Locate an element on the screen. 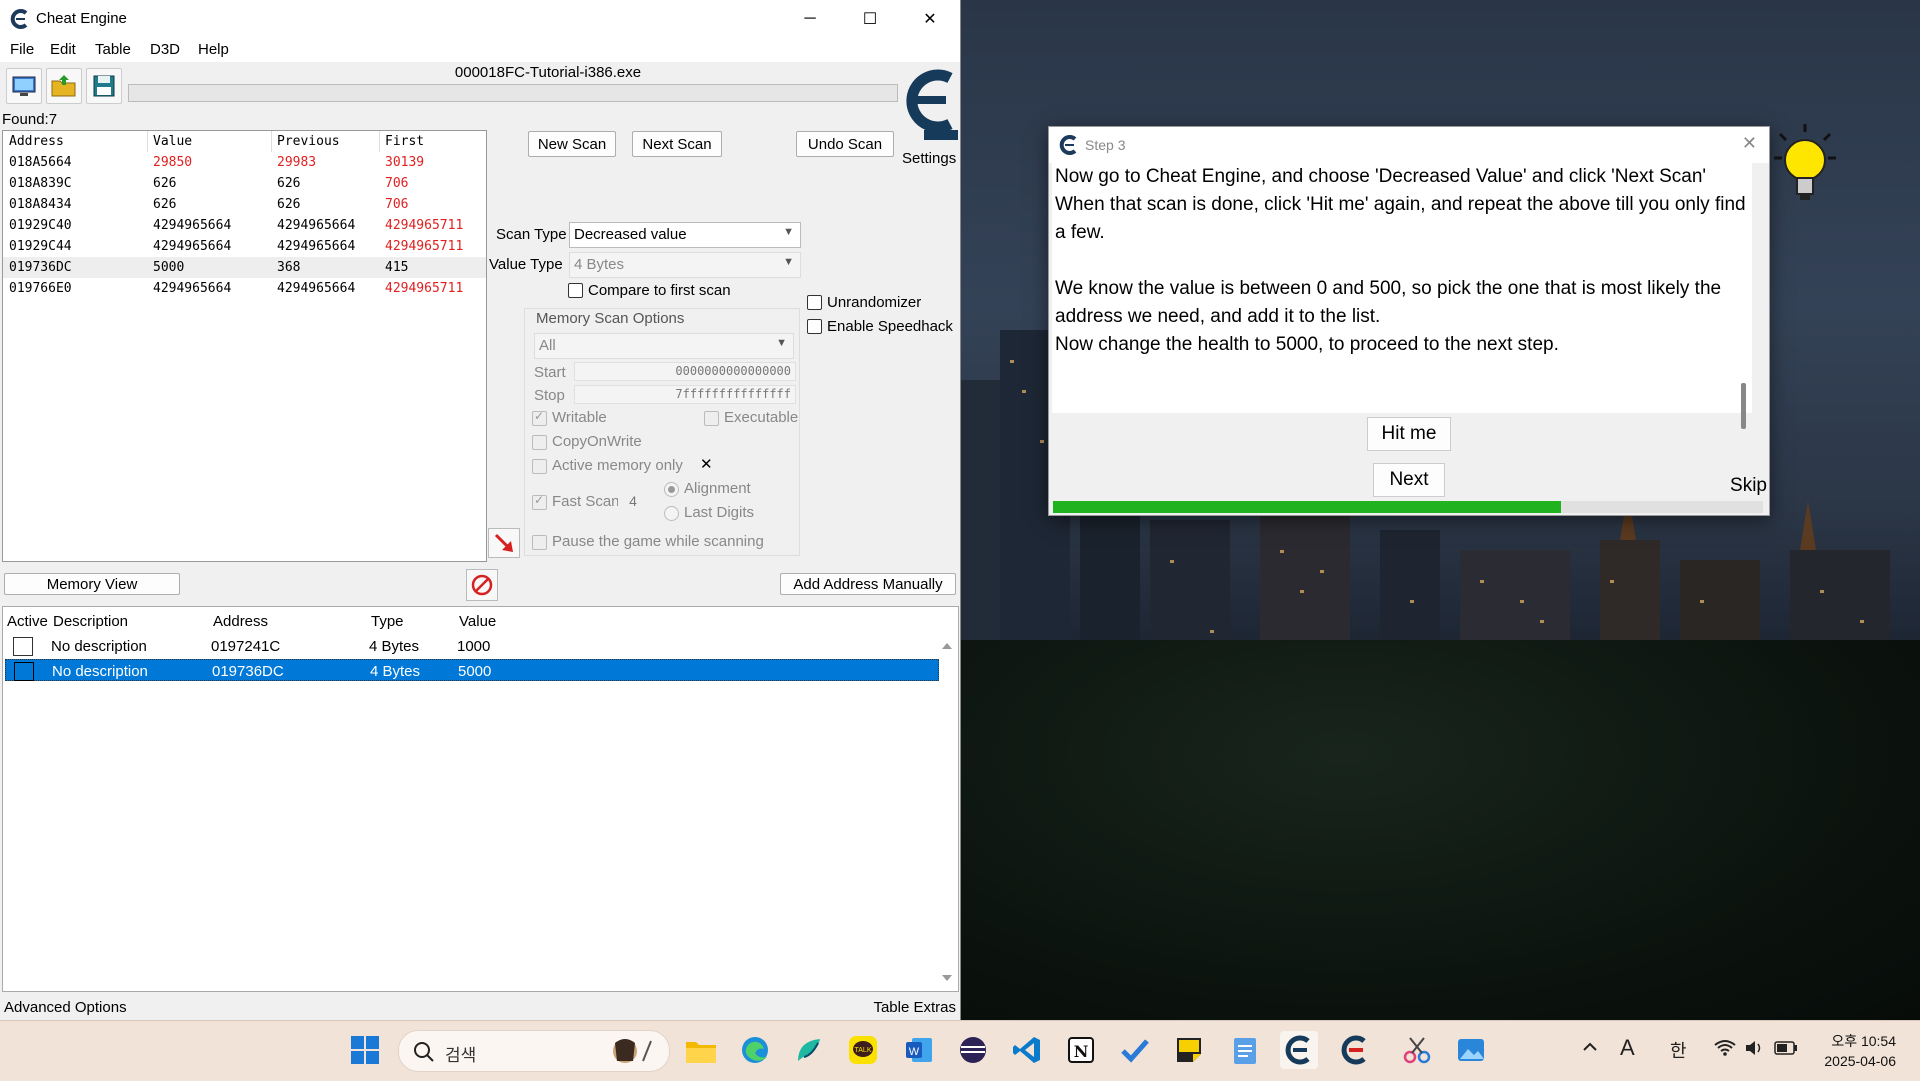  menu-file: File is located at coordinates (22, 49).